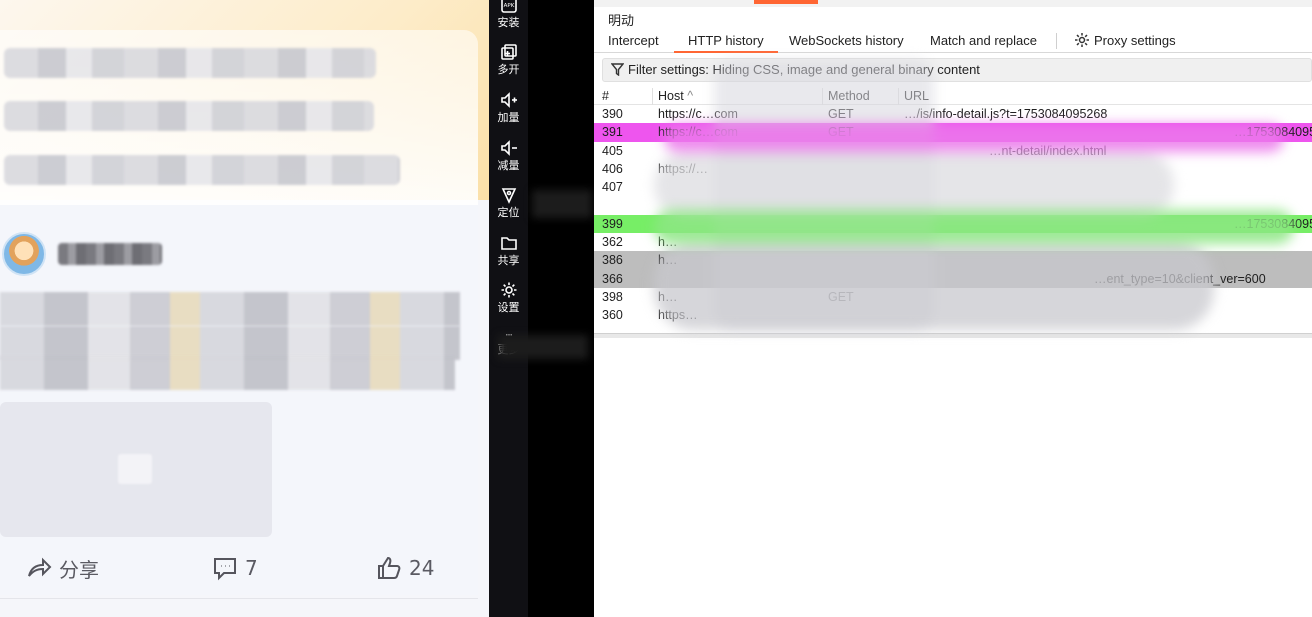  I want to click on toolbar-settings-label: 设置, so click(508, 307).